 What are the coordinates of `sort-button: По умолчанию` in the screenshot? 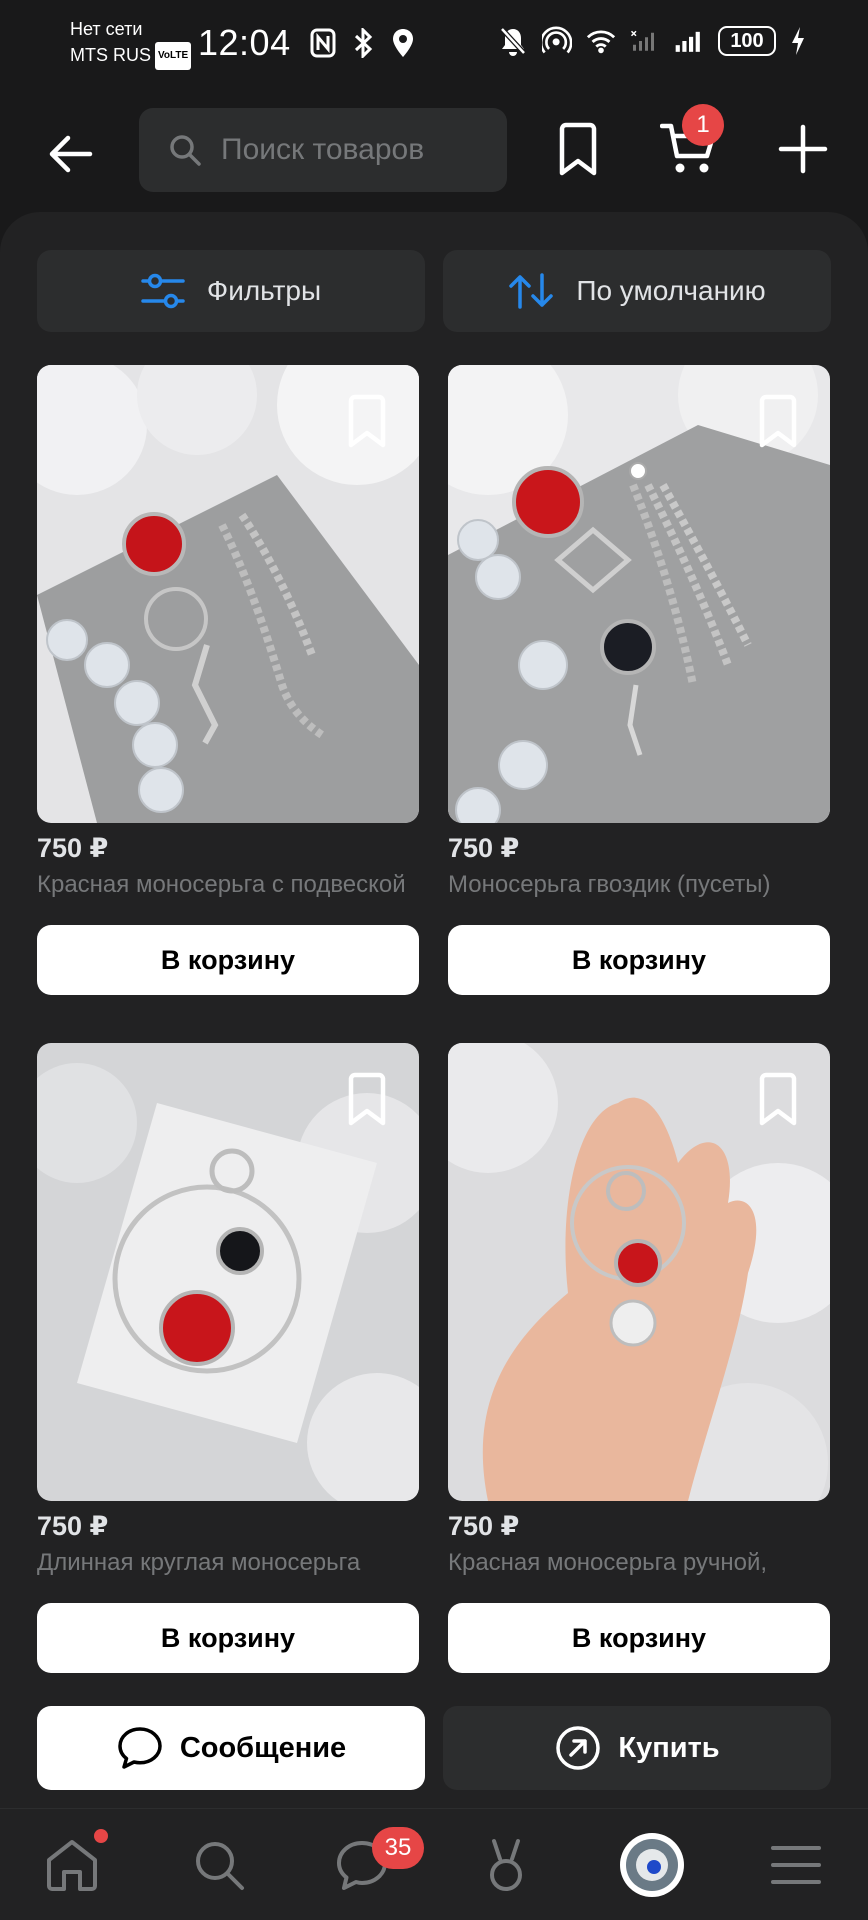 It's located at (637, 291).